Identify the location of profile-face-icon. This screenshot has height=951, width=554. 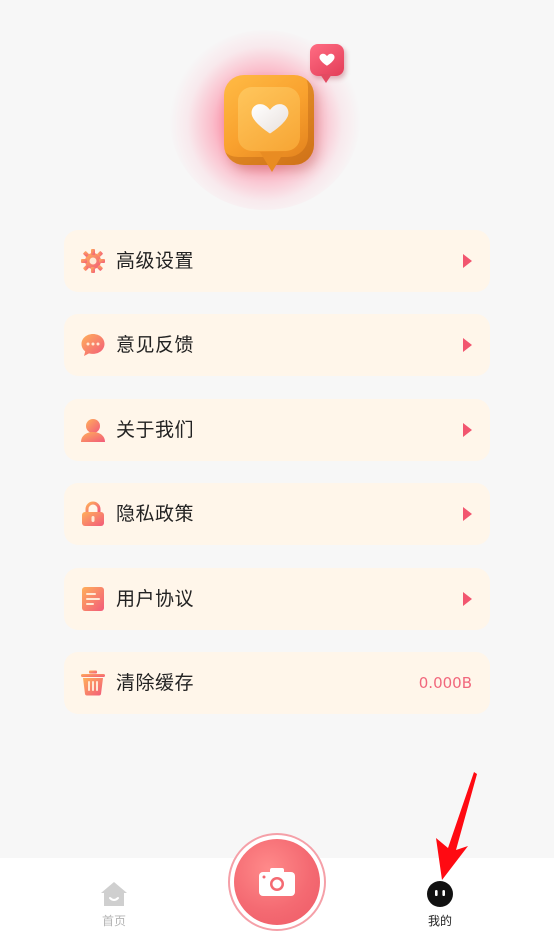
(440, 894).